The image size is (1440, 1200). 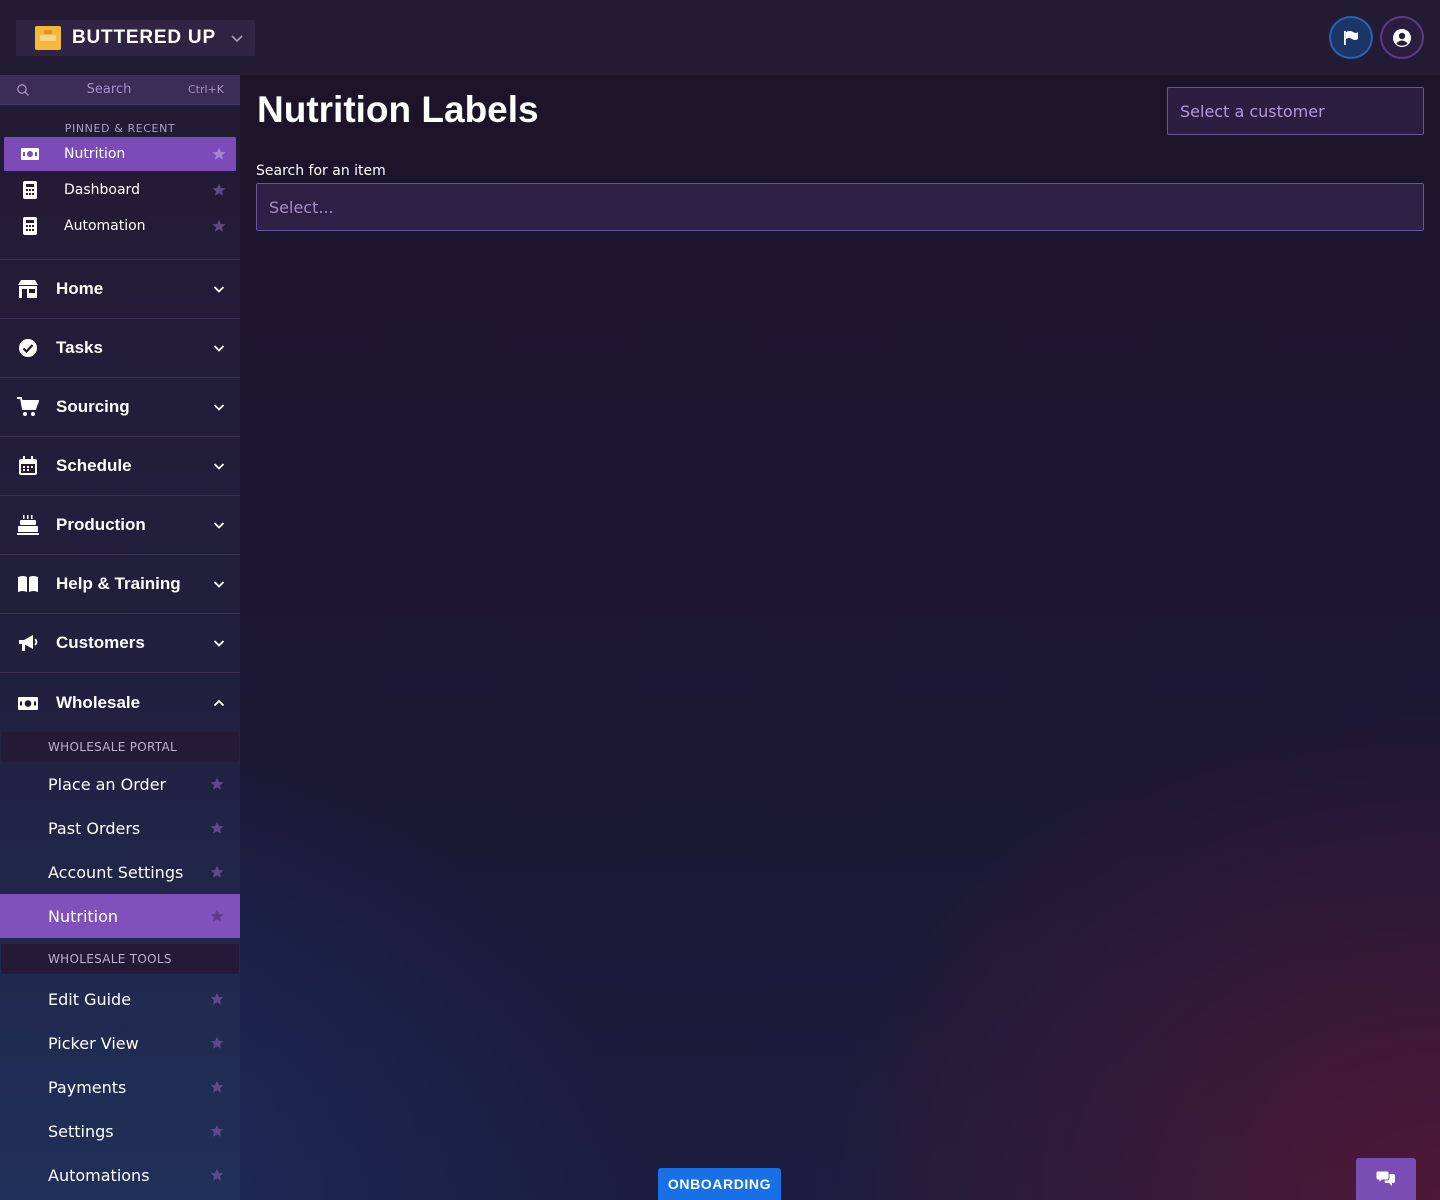 I want to click on sub-item-past-orders: Past Orders, so click(x=120, y=828).